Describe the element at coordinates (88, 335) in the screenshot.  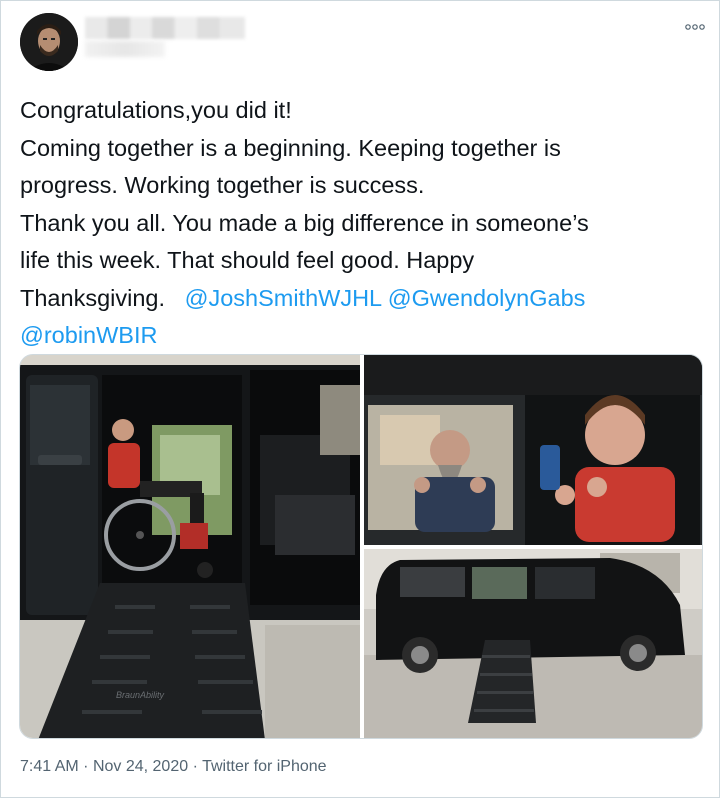
I see `mention-link: @robinWBIR` at that location.